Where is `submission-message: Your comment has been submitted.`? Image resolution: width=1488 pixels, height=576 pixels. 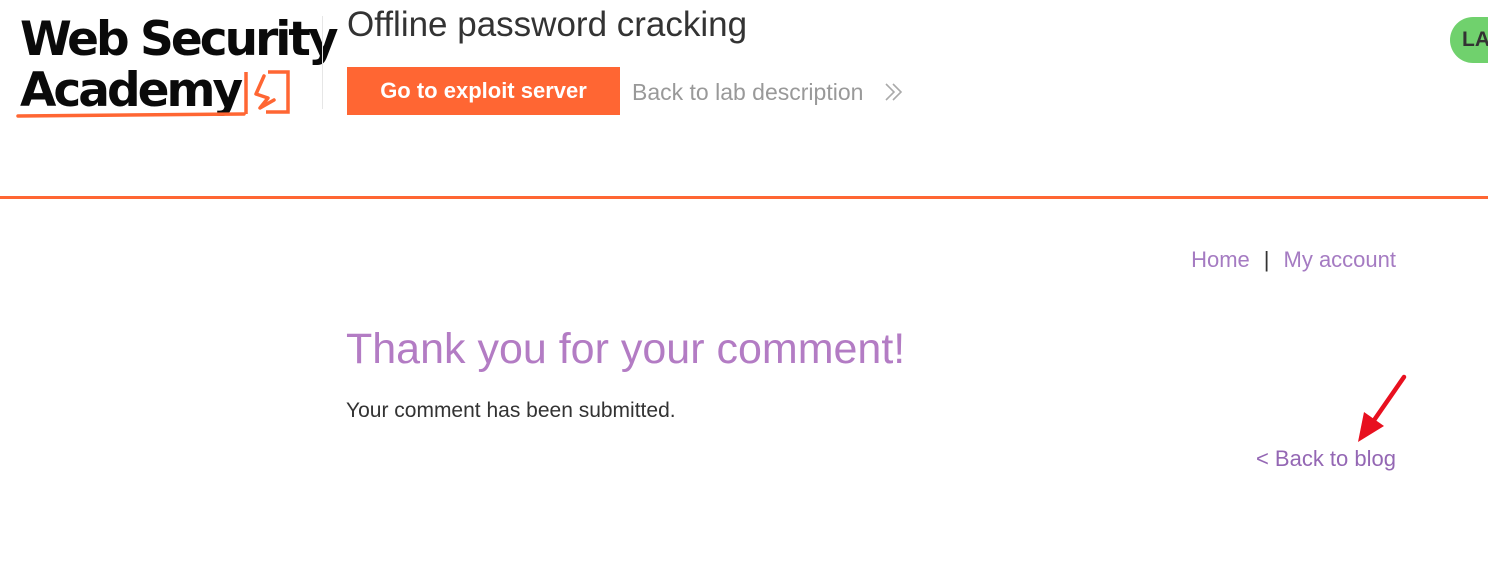
submission-message: Your comment has been submitted. is located at coordinates (511, 410).